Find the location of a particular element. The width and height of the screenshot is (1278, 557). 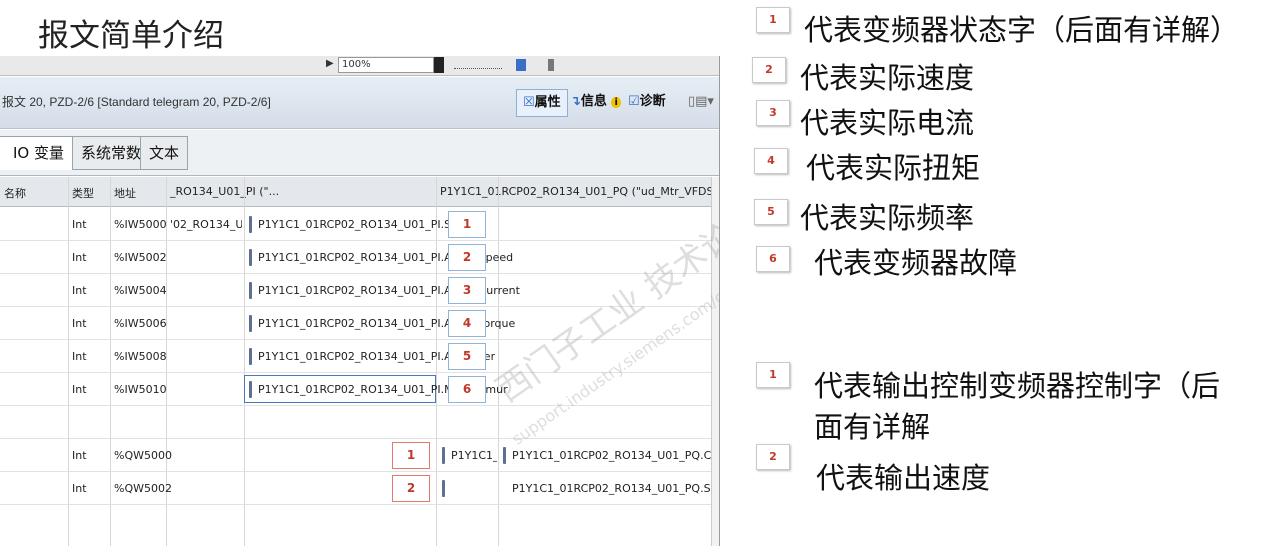

fit-view-icon is located at coordinates (521, 65).